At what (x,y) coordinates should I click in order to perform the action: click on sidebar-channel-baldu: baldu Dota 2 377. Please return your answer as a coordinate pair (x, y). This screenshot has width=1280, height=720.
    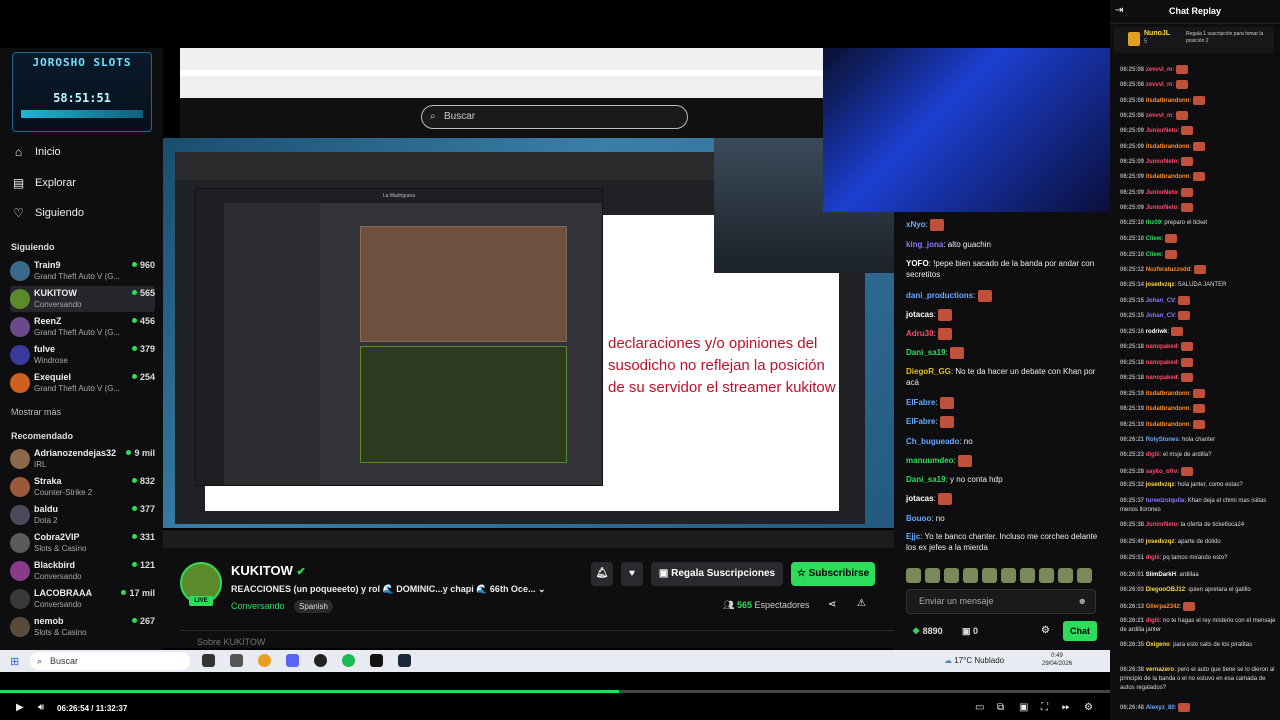
    Looking at the image, I should click on (82, 515).